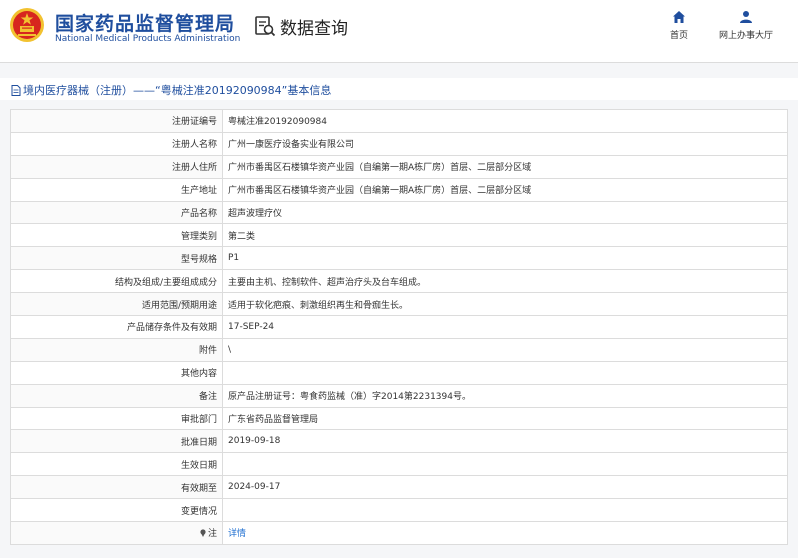 The width and height of the screenshot is (798, 558). What do you see at coordinates (746, 17) in the screenshot?
I see `user-icon` at bounding box center [746, 17].